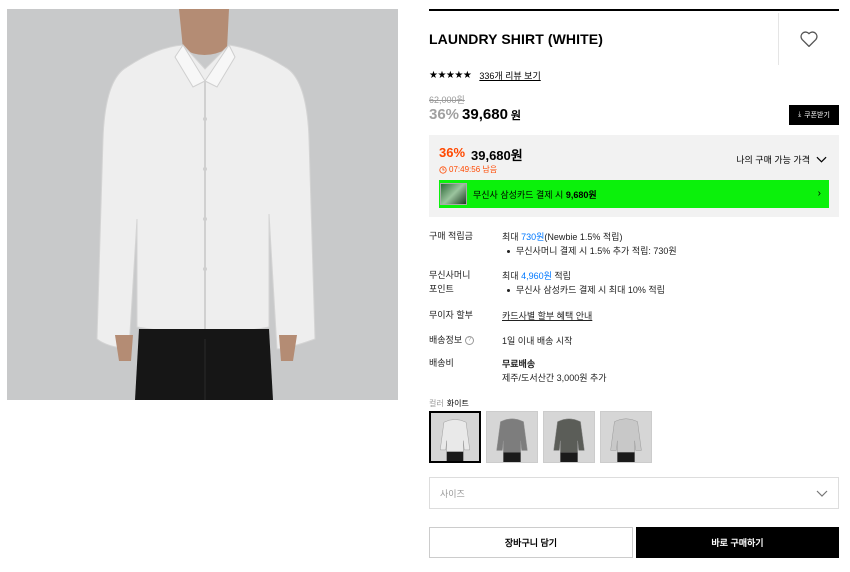  What do you see at coordinates (485, 114) in the screenshot?
I see `sale-price: 39,680` at bounding box center [485, 114].